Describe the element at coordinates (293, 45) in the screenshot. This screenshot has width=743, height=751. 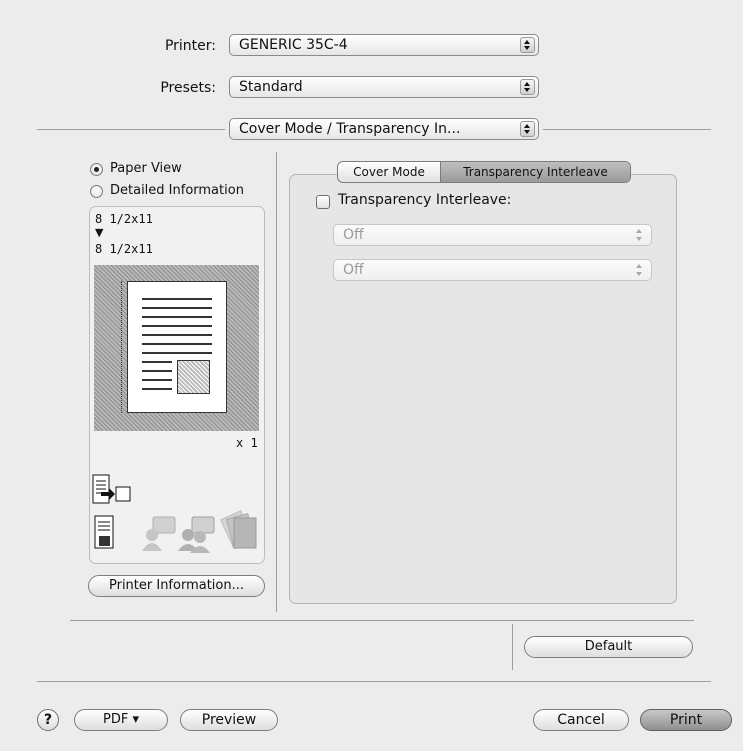
I see `printer-value: GENERIC 35C-4` at that location.